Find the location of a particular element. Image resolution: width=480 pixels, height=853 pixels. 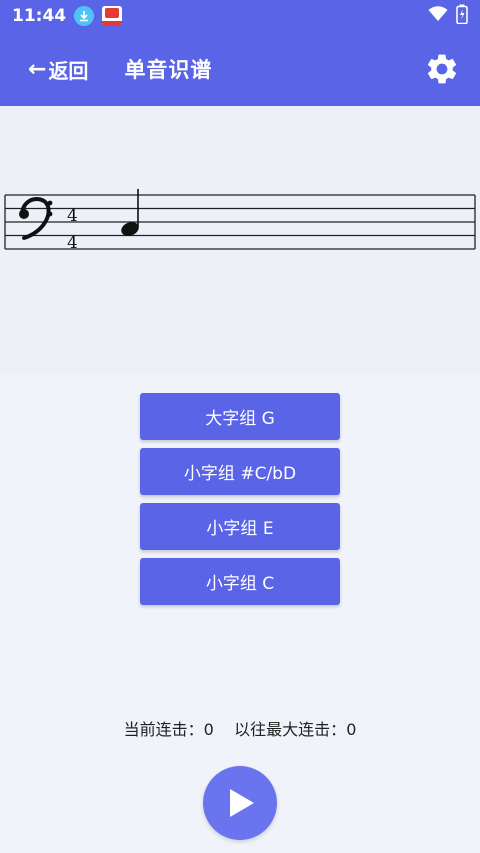

answer-button-1: 大字组 G is located at coordinates (240, 416).